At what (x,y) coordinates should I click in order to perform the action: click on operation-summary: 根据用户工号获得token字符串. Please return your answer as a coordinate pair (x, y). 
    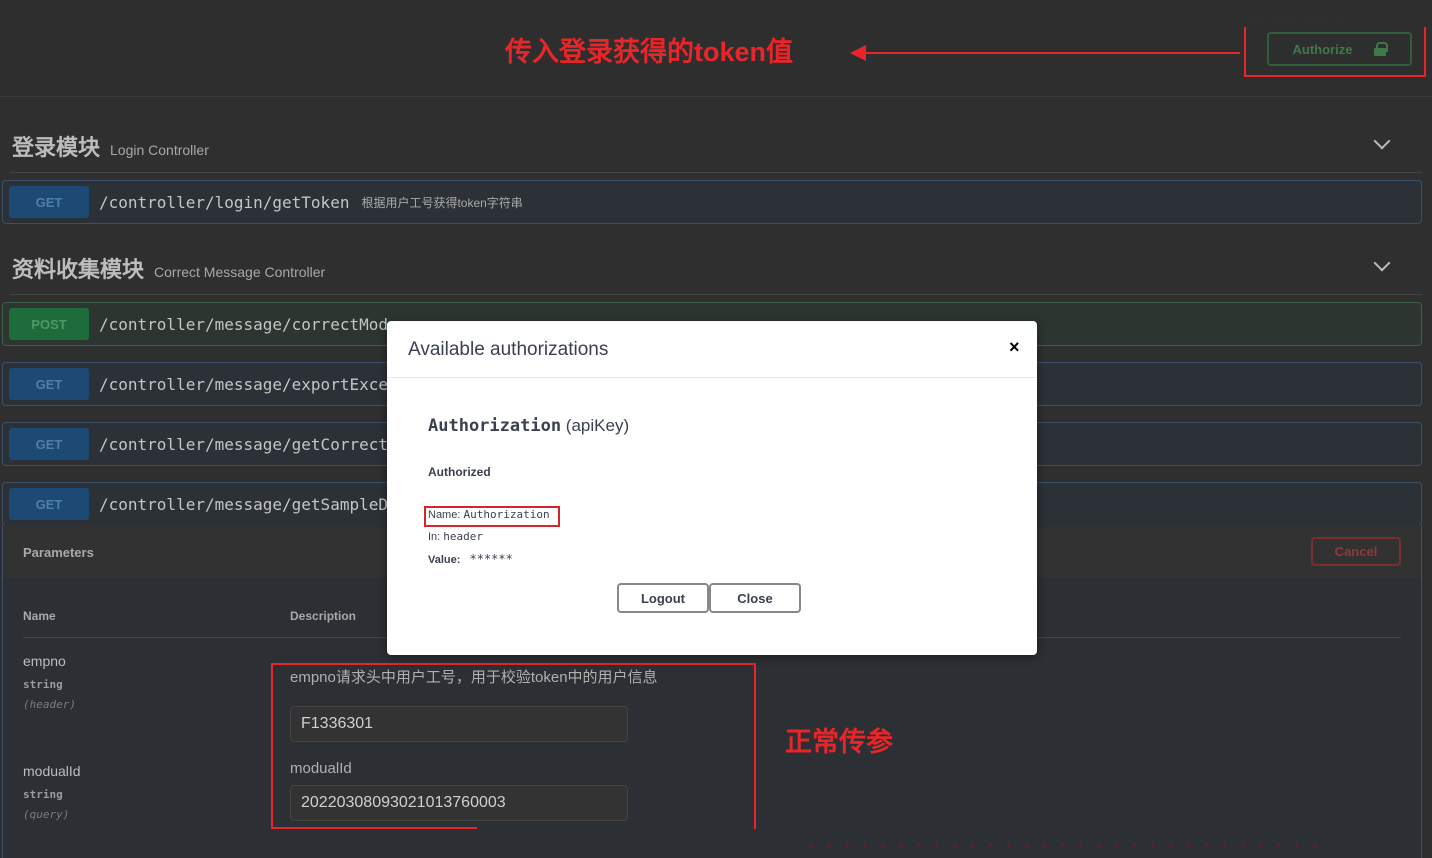
    Looking at the image, I should click on (442, 202).